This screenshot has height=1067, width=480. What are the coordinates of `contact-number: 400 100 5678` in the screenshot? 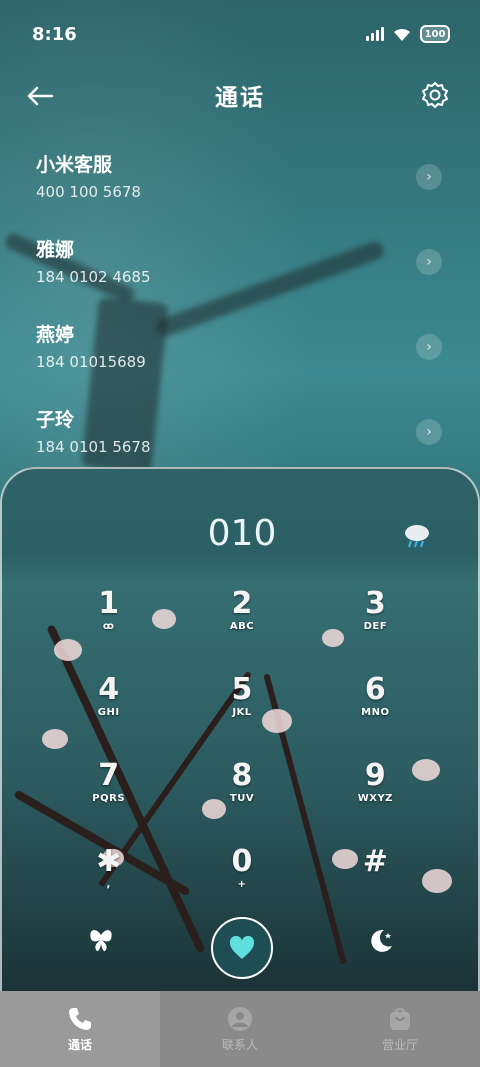 It's located at (88, 192).